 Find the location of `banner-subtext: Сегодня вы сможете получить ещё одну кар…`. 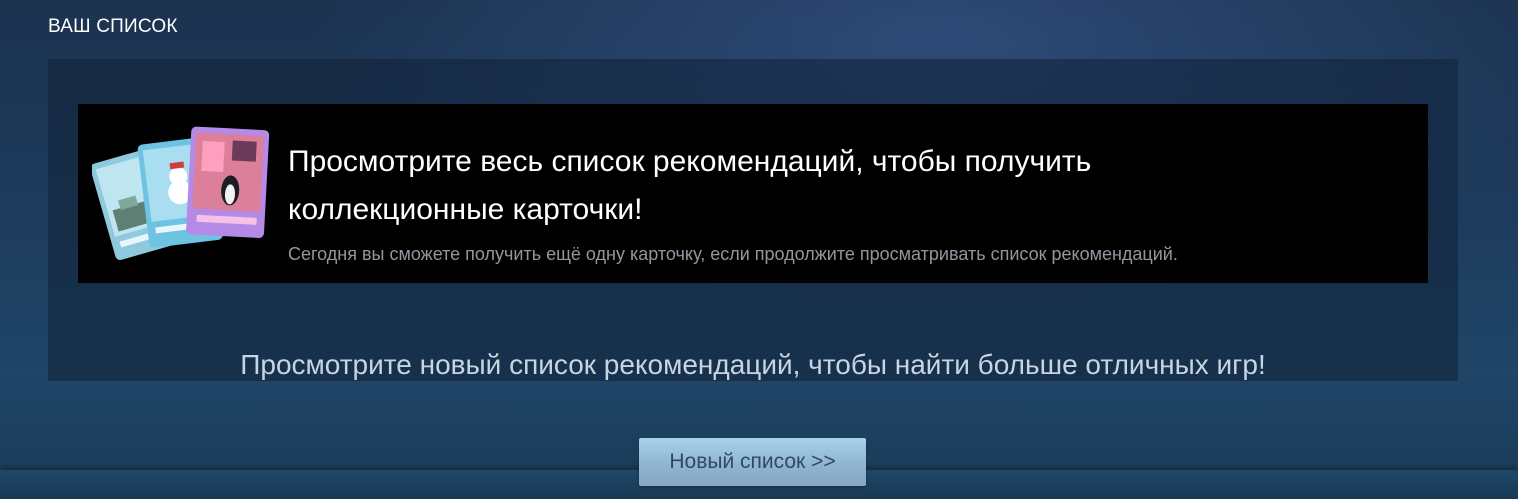

banner-subtext: Сегодня вы сможете получить ещё одну кар… is located at coordinates (733, 254).